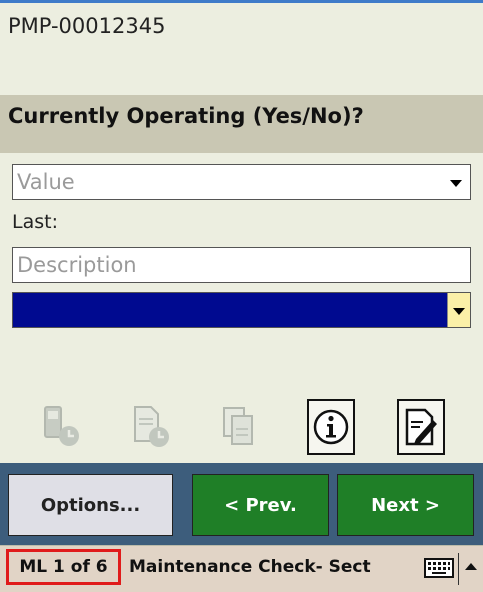  I want to click on device-history-button, so click(62, 427).